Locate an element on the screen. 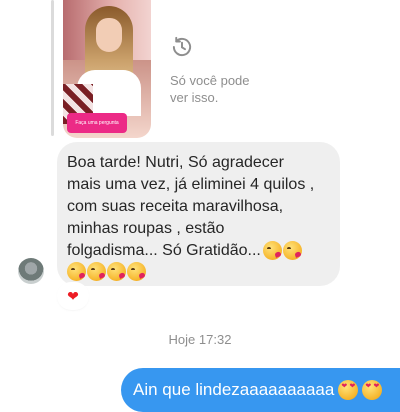 This screenshot has height=412, width=400. heart-reaction-icon: ❤ is located at coordinates (73, 296).